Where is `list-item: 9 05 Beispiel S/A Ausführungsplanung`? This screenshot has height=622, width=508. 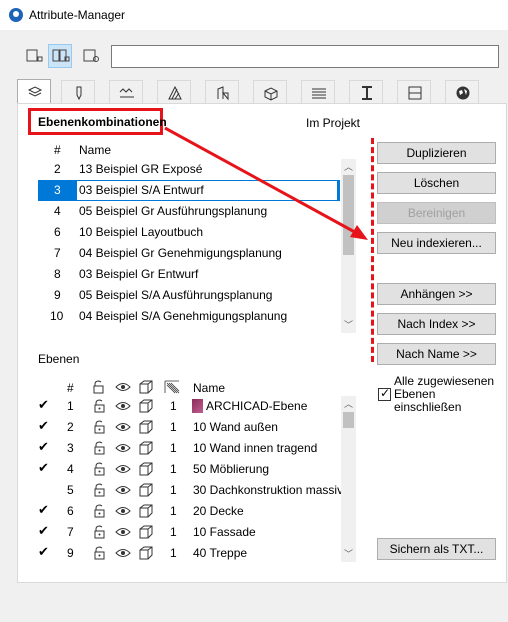
list-item: 9 05 Beispiel S/A Ausführungsplanung is located at coordinates (189, 295).